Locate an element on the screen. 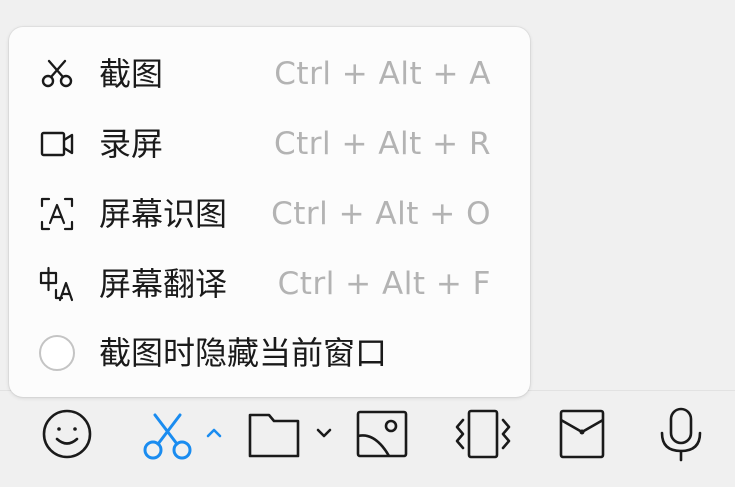 The width and height of the screenshot is (735, 487). file-button is located at coordinates (275, 434).